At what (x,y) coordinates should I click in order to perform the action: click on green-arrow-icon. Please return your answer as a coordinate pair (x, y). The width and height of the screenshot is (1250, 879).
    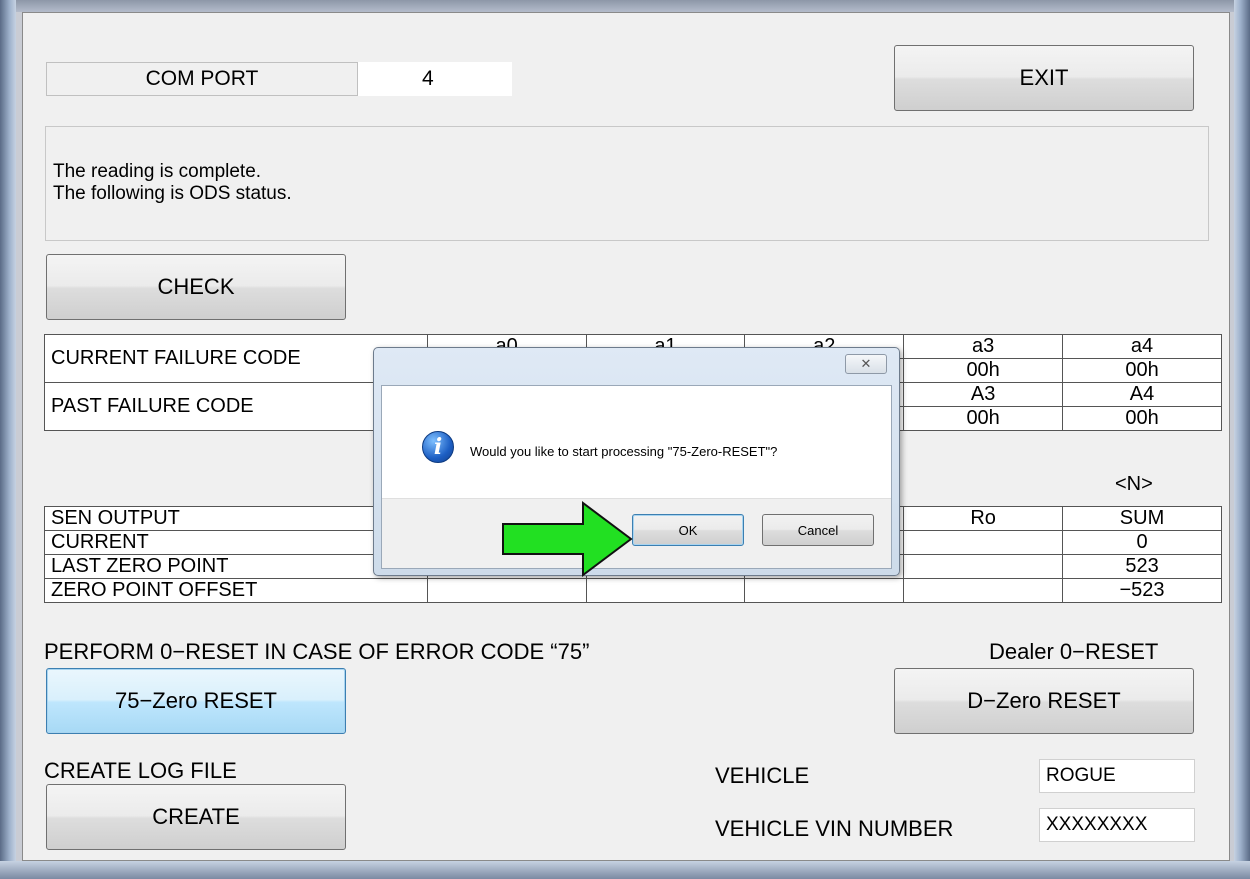
    Looking at the image, I should click on (567, 539).